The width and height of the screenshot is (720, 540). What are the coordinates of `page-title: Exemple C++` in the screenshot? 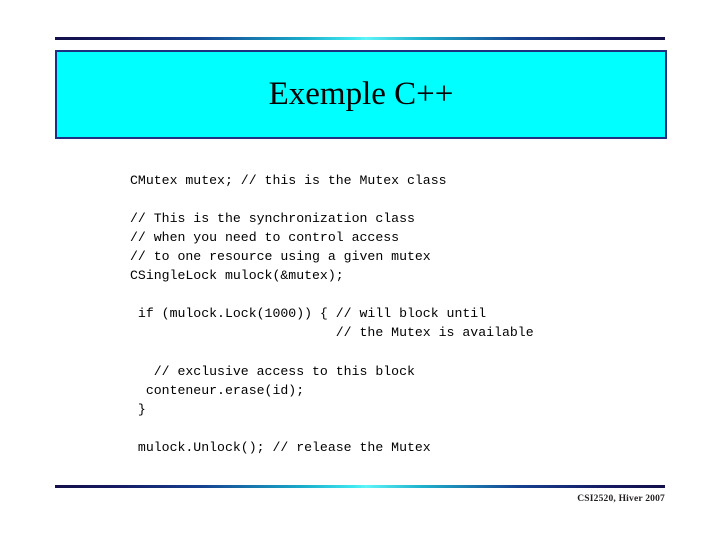 It's located at (361, 94).